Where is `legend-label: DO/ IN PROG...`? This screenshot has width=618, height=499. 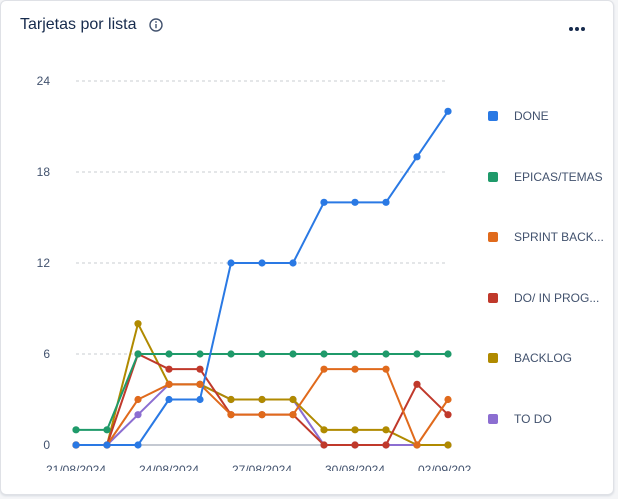 legend-label: DO/ IN PROG... is located at coordinates (557, 297).